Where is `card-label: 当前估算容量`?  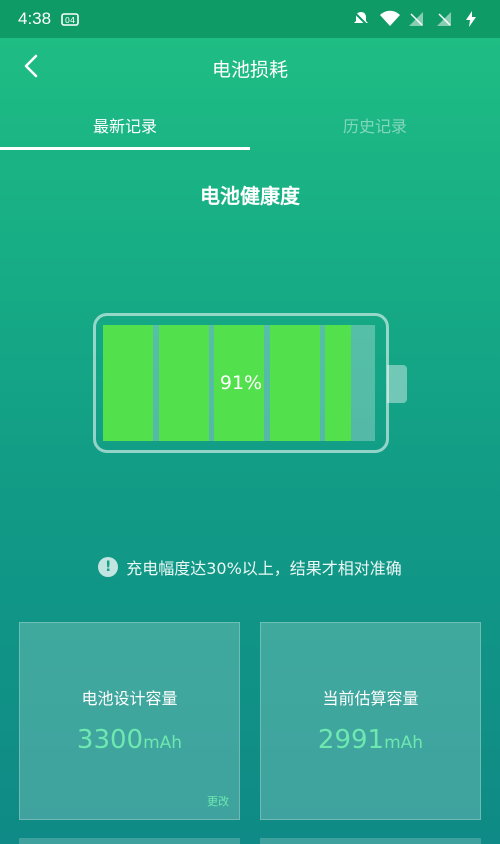
card-label: 当前估算容量 is located at coordinates (370, 698).